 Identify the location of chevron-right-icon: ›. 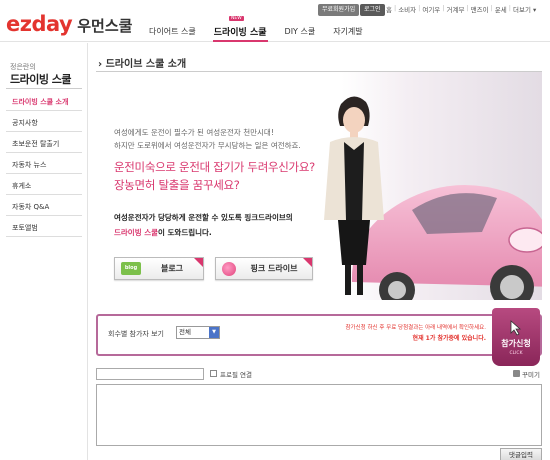
(100, 64).